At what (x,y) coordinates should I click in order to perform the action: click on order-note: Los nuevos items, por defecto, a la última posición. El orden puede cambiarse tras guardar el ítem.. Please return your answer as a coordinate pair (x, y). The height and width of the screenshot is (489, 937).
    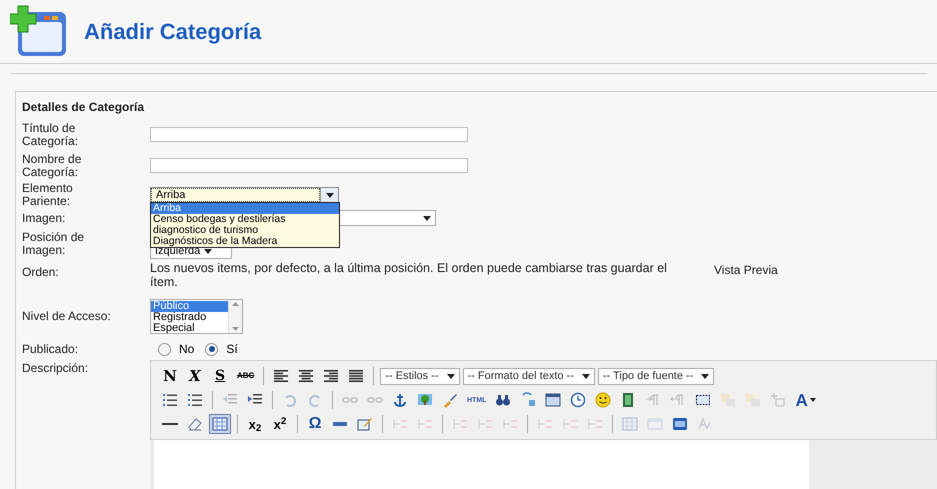
    Looking at the image, I should click on (409, 275).